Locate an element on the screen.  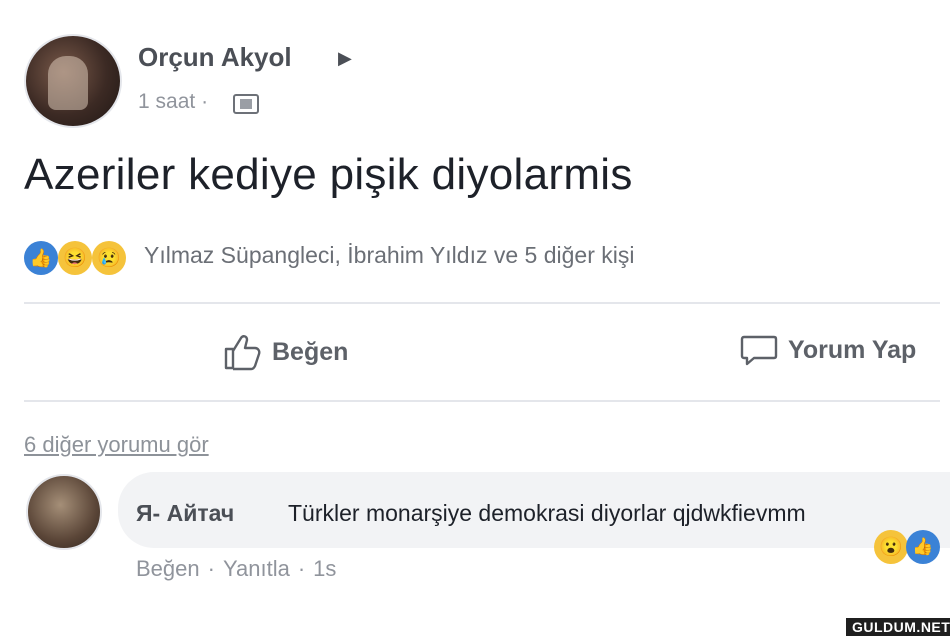
like-button: Beğen is located at coordinates (285, 352).